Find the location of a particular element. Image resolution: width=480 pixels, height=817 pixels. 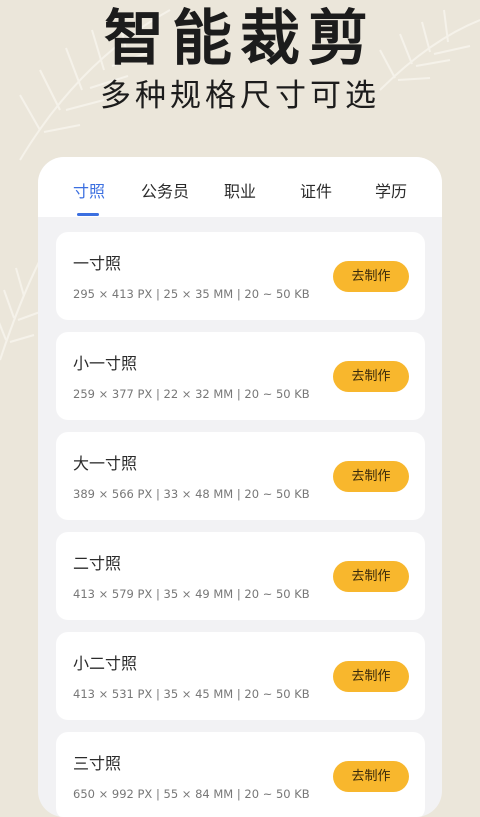

item-spec: 389 × 566 PX | 33 × 48 MM | 20 ~ 50 KB is located at coordinates (191, 494).